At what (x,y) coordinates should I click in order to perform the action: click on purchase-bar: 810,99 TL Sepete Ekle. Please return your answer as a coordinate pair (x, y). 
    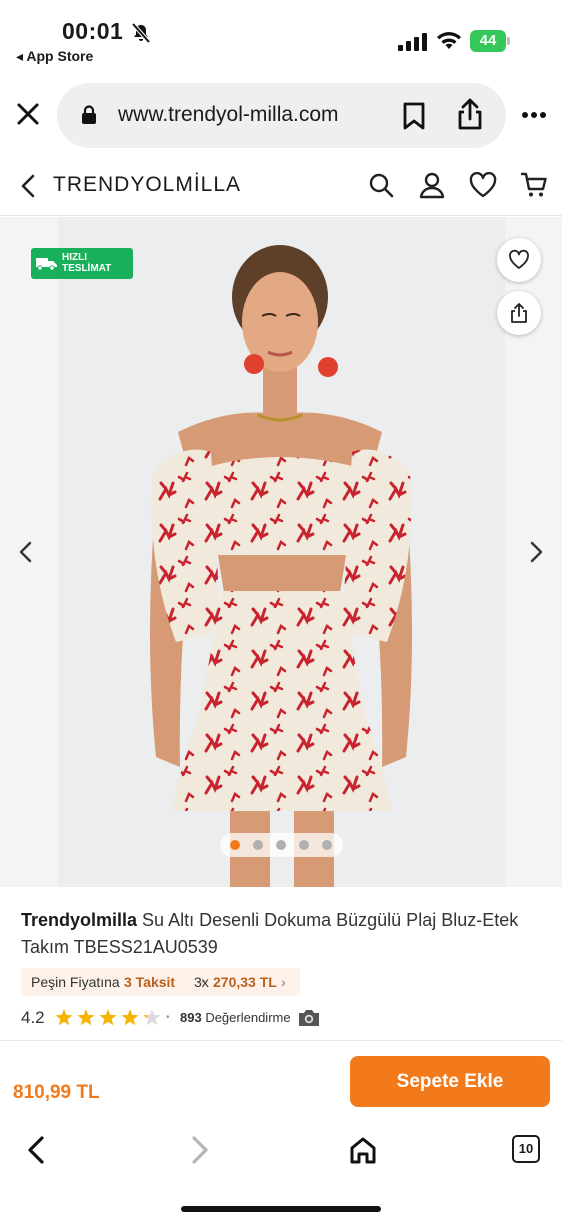
    Looking at the image, I should click on (281, 1080).